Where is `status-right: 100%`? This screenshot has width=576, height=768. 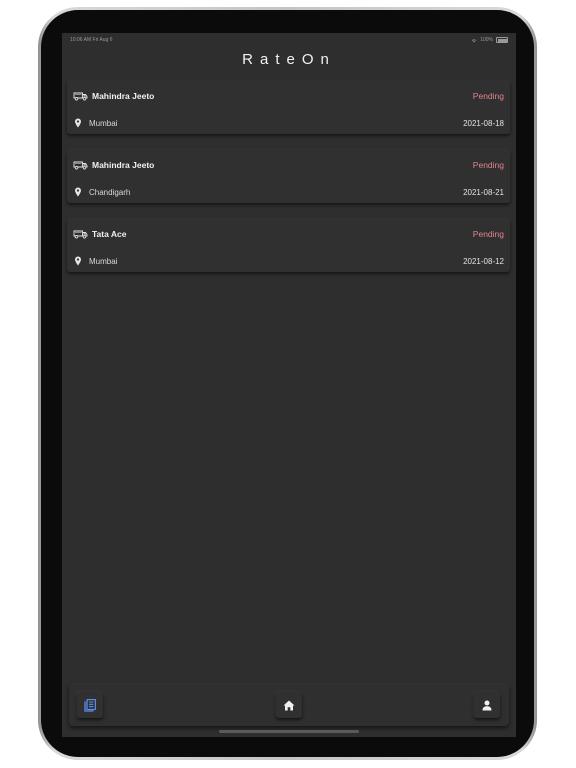 status-right: 100% is located at coordinates (489, 40).